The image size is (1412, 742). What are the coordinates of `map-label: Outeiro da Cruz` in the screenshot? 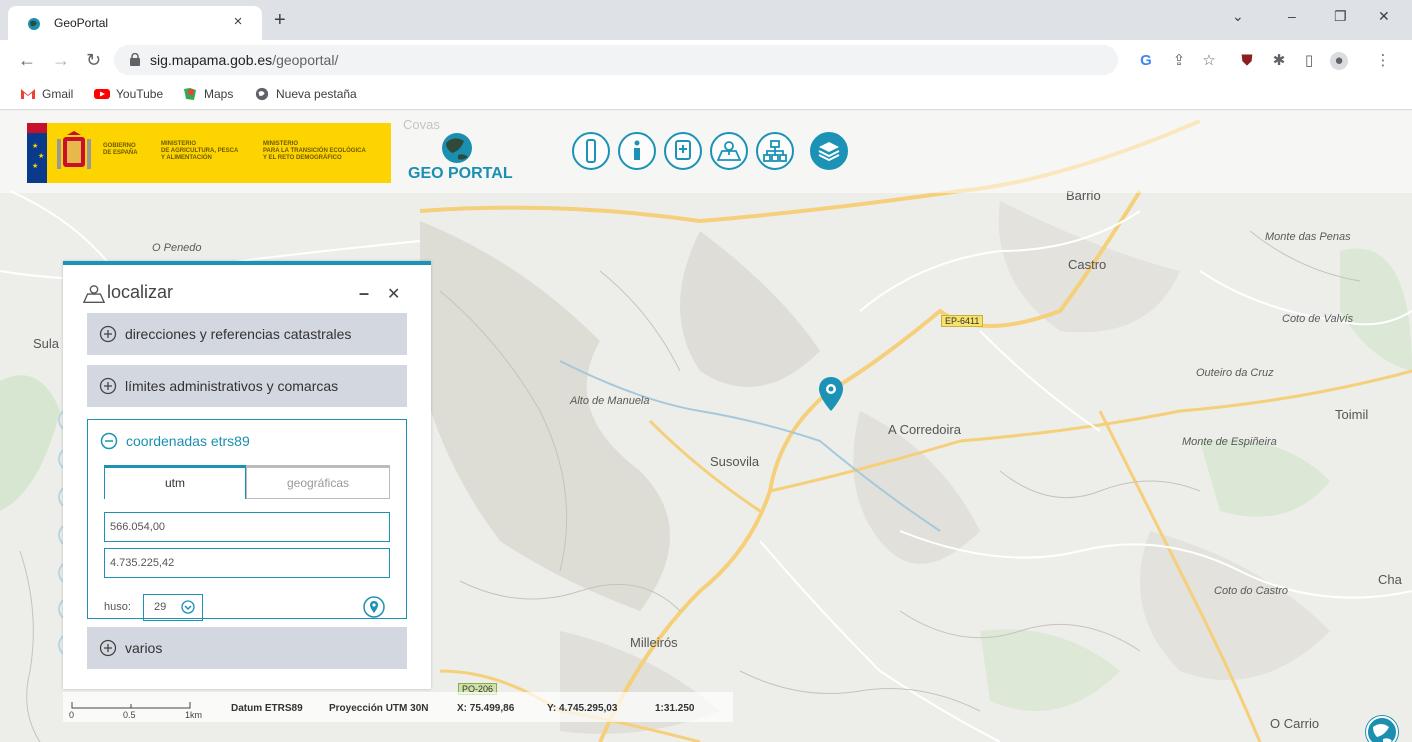 It's located at (1235, 373).